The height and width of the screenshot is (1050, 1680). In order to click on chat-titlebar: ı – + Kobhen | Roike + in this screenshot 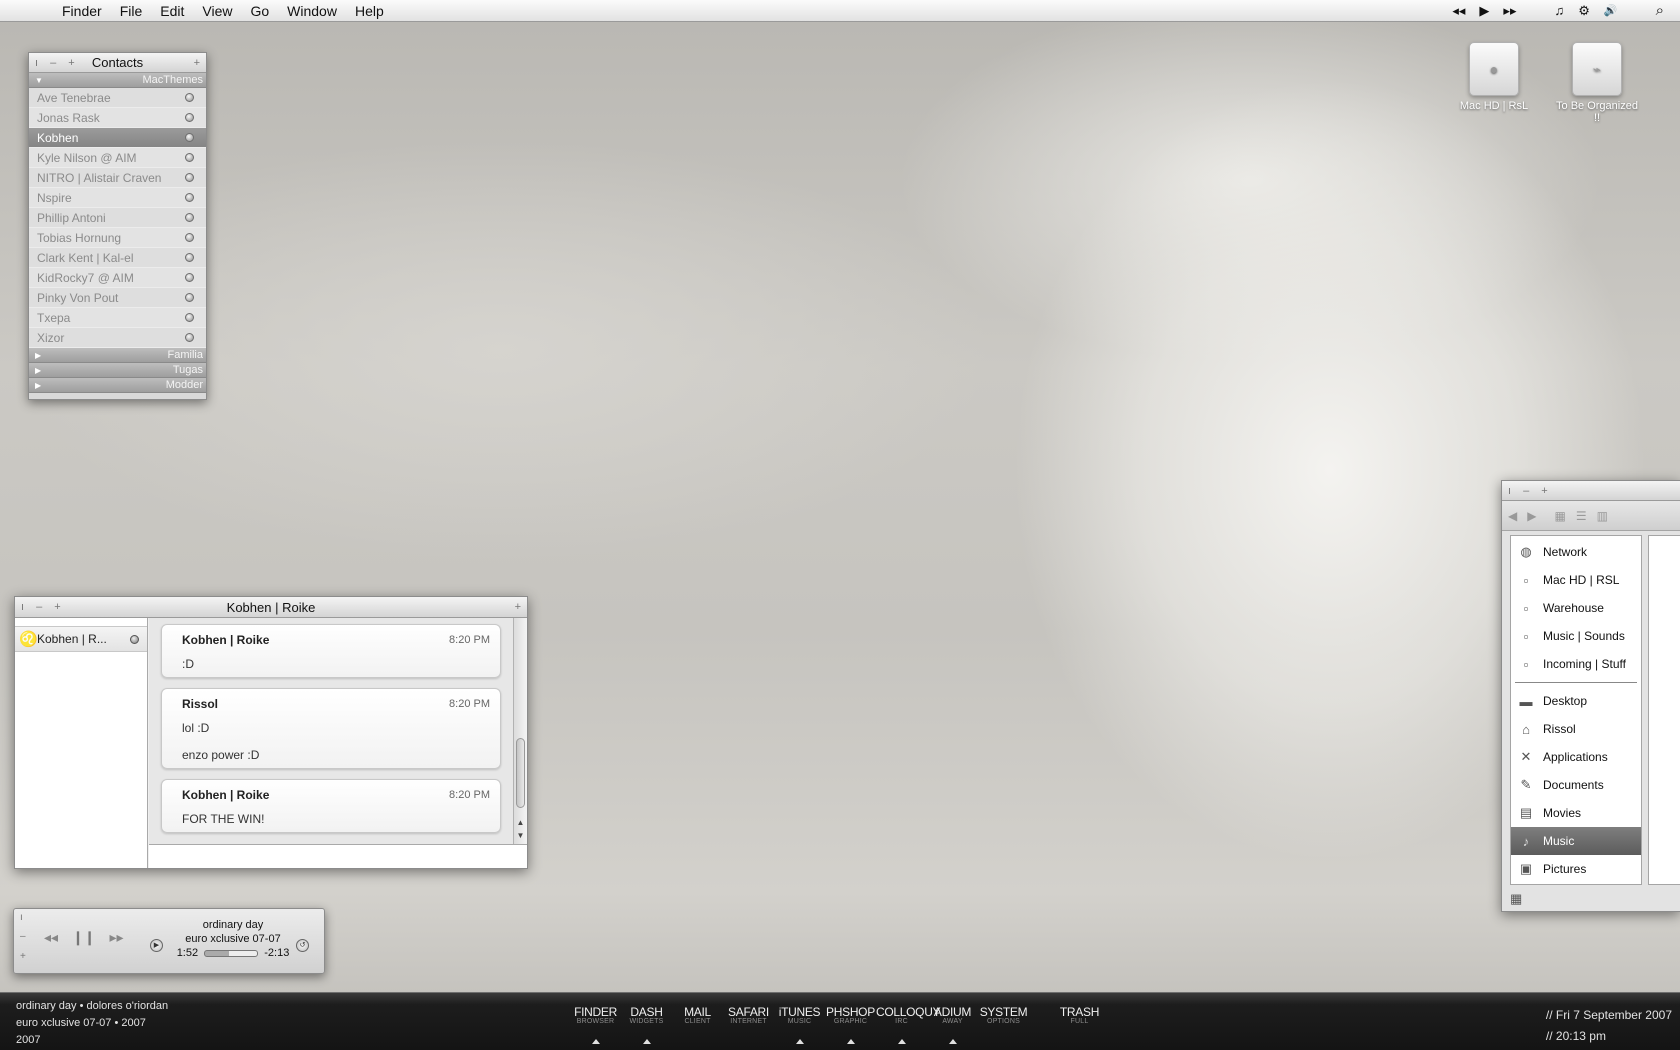, I will do `click(271, 607)`.